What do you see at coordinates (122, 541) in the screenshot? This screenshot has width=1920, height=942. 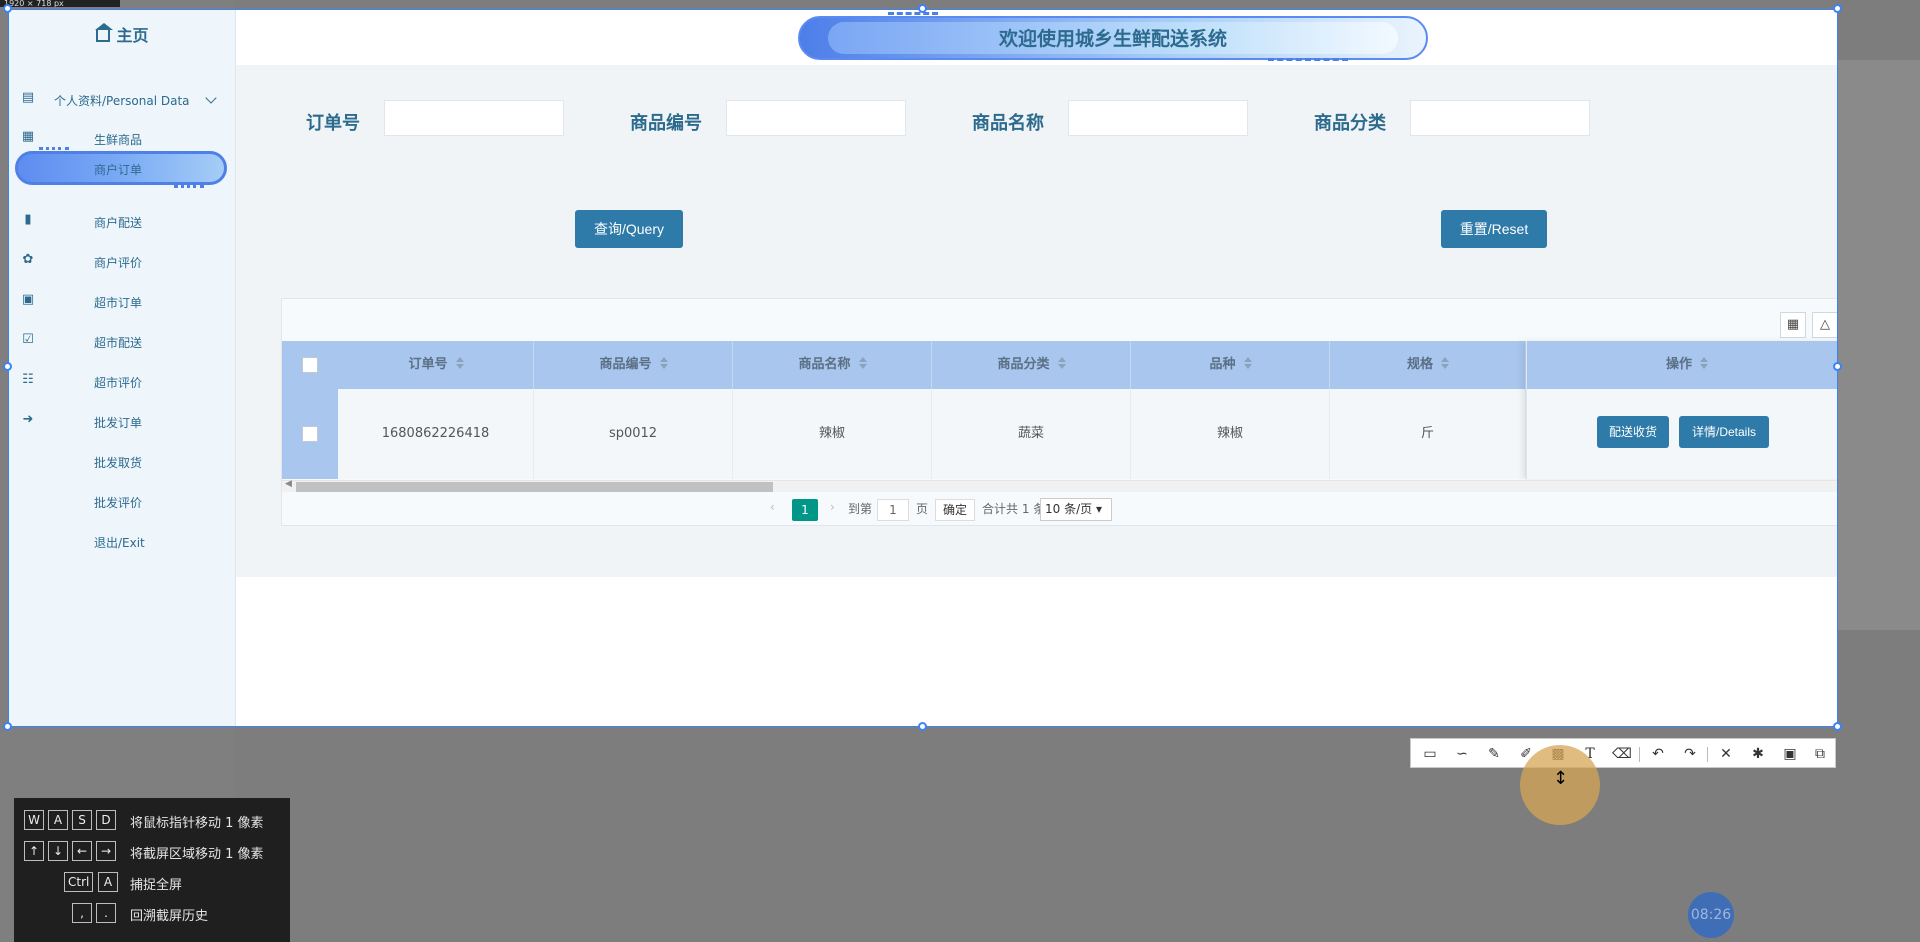 I see `sidebar-item-exit: 退出/Exit` at bounding box center [122, 541].